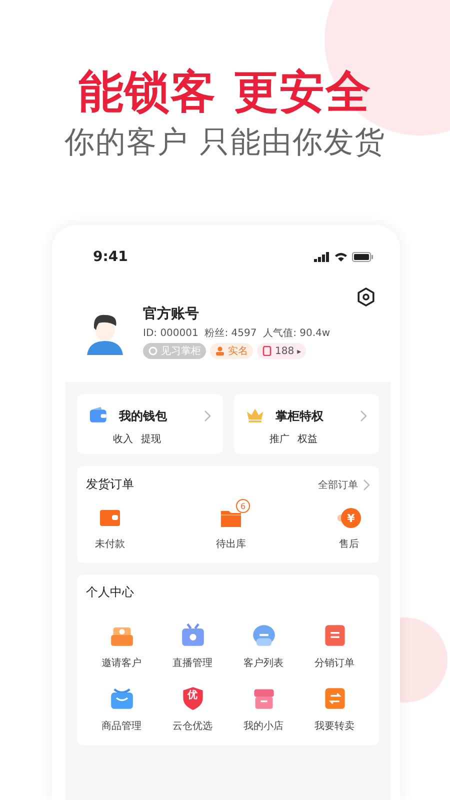 The height and width of the screenshot is (800, 450). I want to click on shortcut-card: 掌柜特权 推广 权益, so click(306, 424).